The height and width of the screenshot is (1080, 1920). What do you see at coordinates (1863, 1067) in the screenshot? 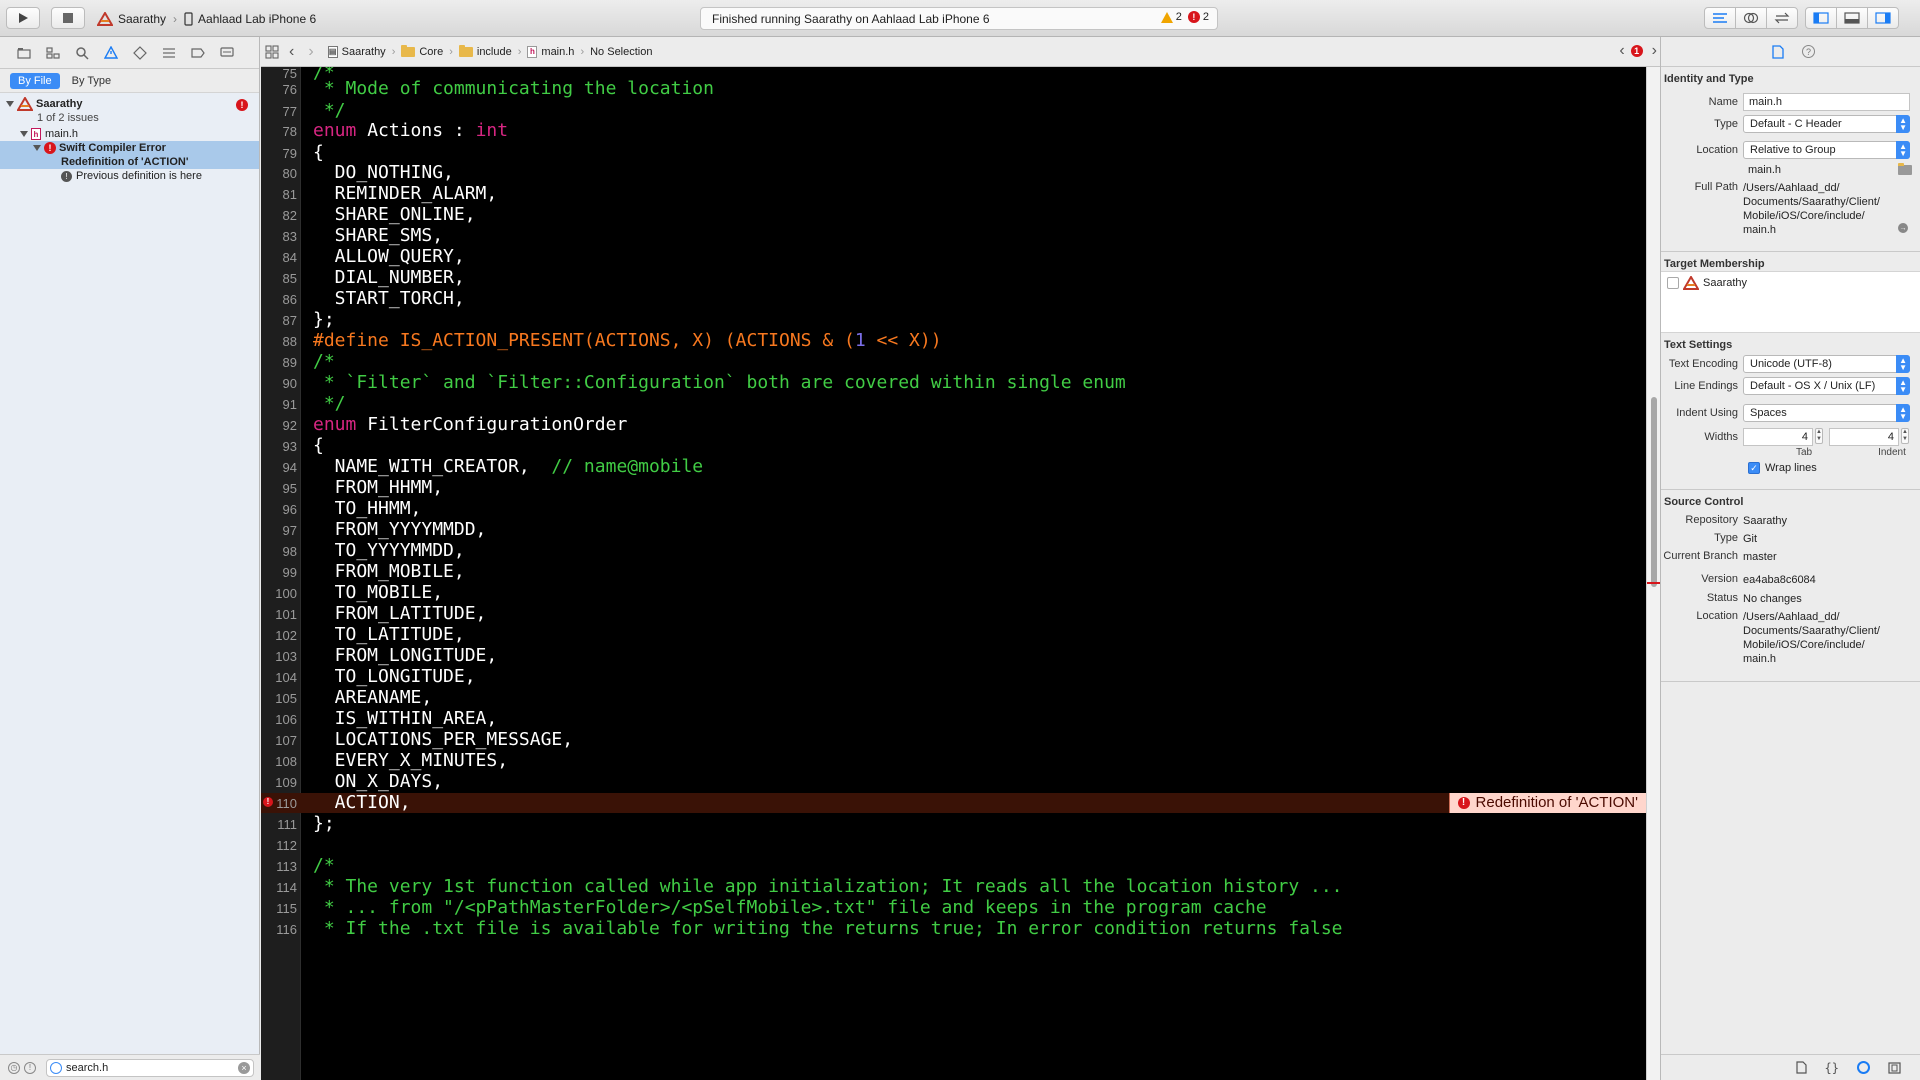
I see `object-library-icon` at bounding box center [1863, 1067].